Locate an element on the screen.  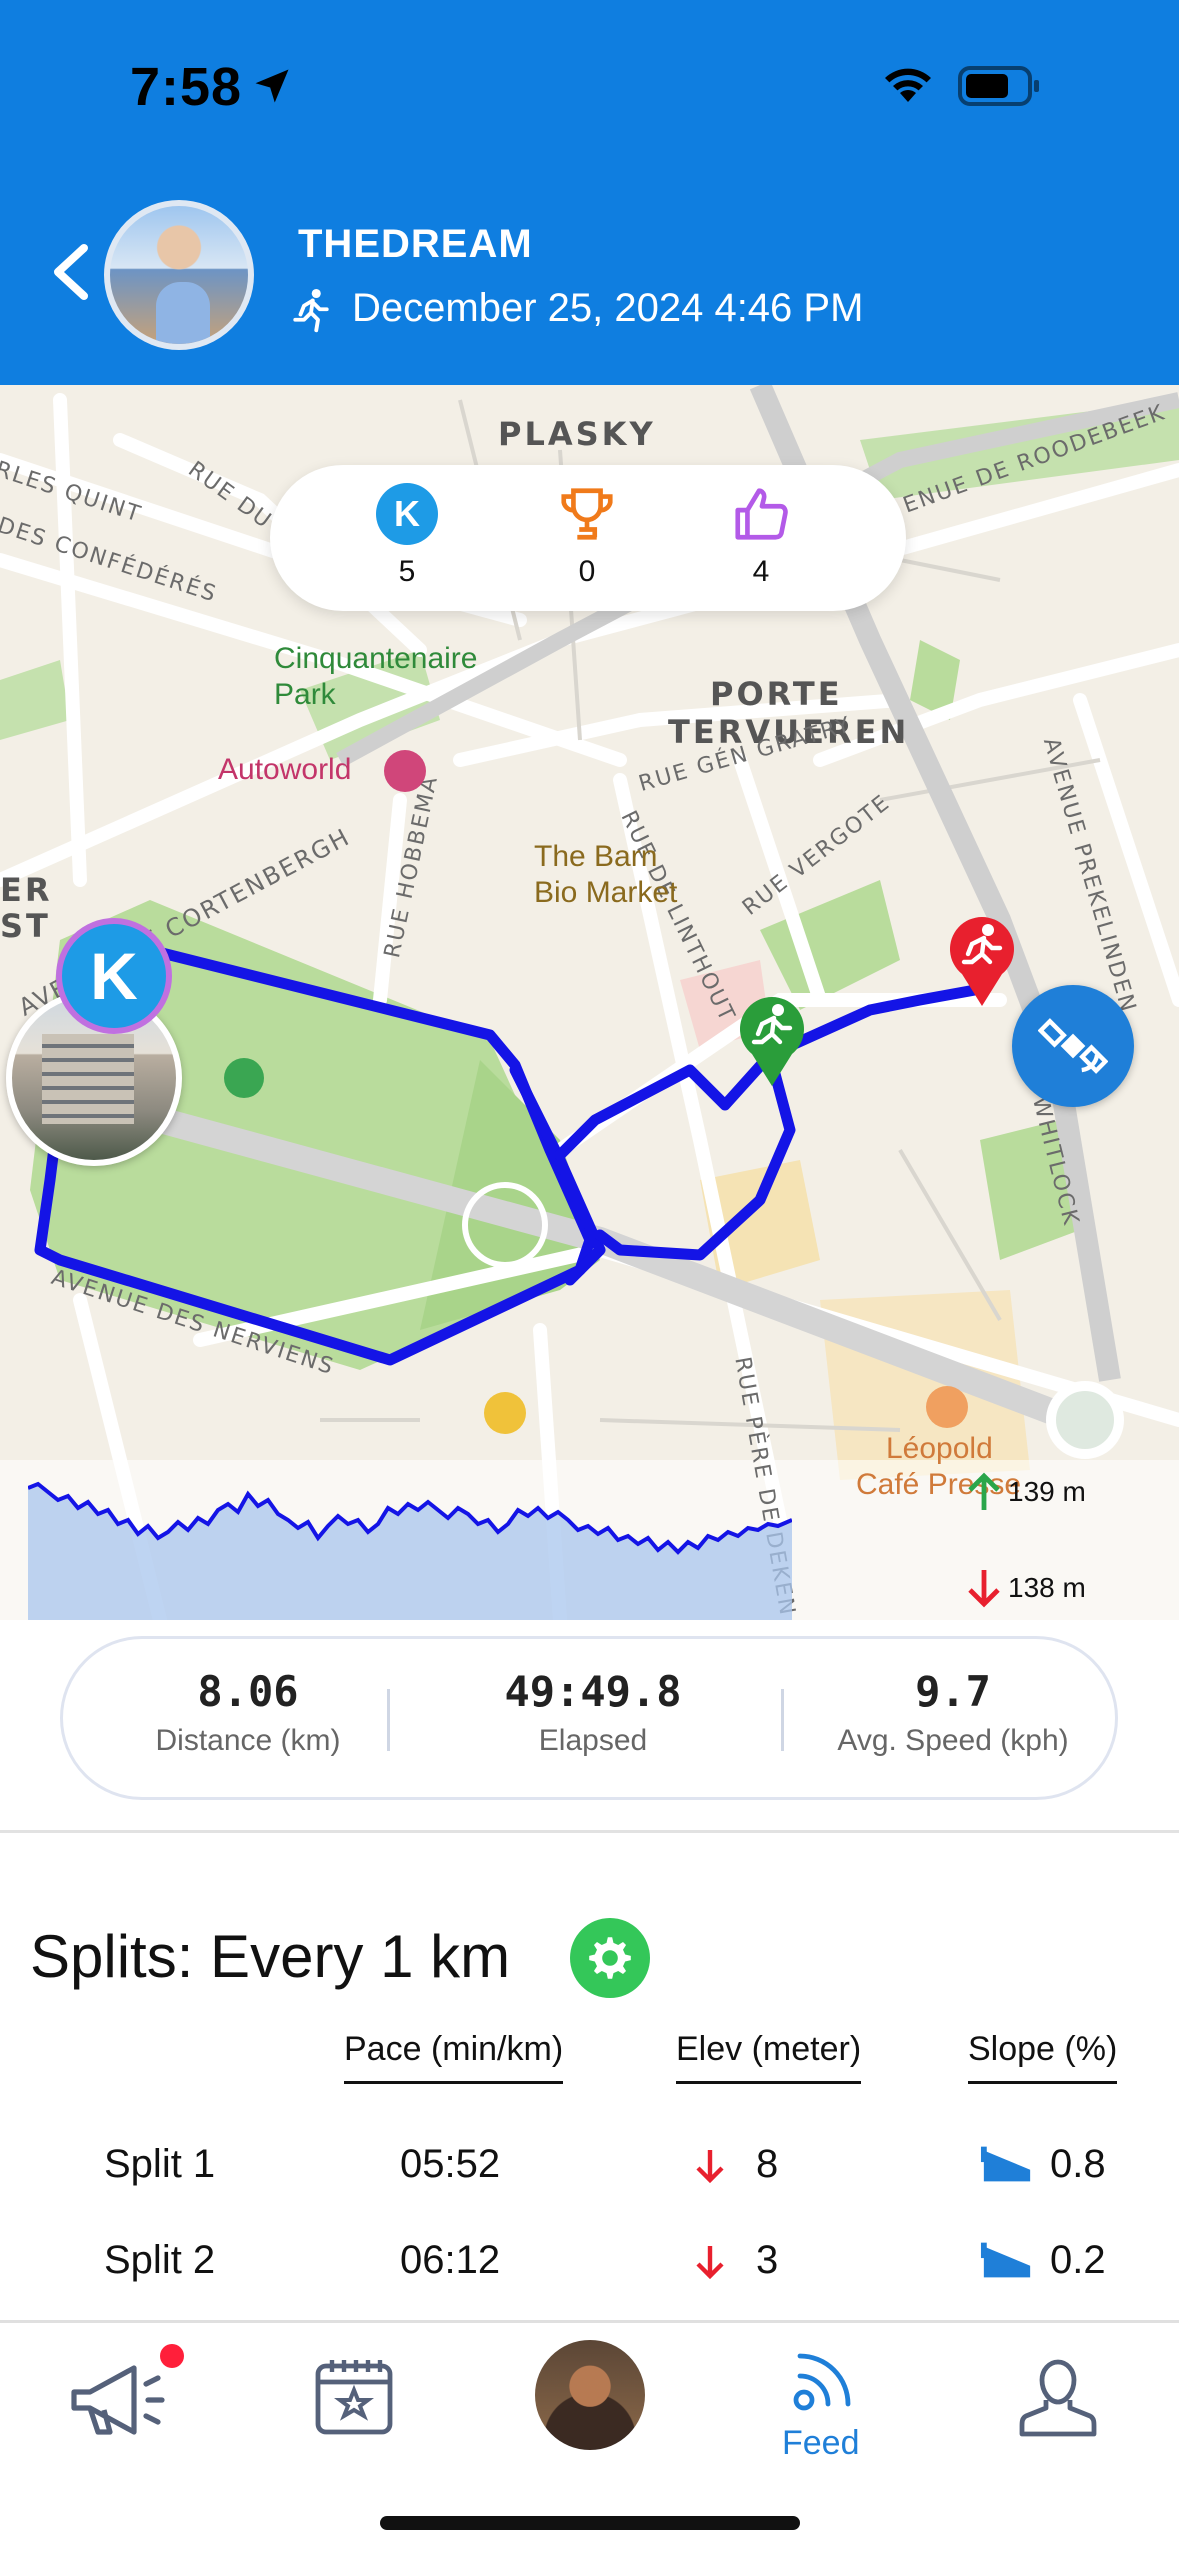
elapsed-stat: 49:49.8 Elapsed is located at coordinates (593, 1712).